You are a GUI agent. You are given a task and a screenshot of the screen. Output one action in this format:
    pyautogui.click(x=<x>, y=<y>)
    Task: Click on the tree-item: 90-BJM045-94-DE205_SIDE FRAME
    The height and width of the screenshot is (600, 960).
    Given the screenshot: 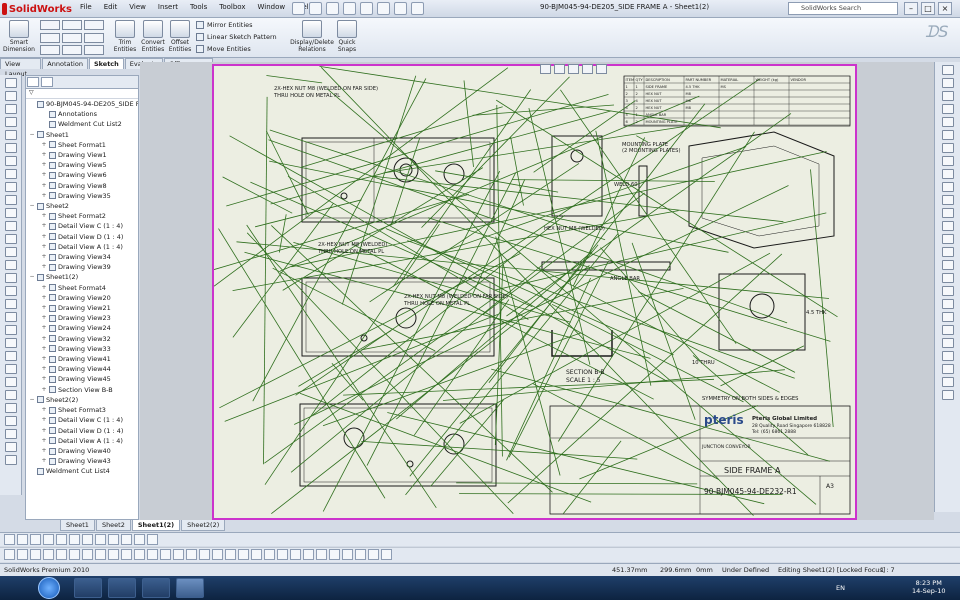 What is the action you would take?
    pyautogui.click(x=82, y=104)
    